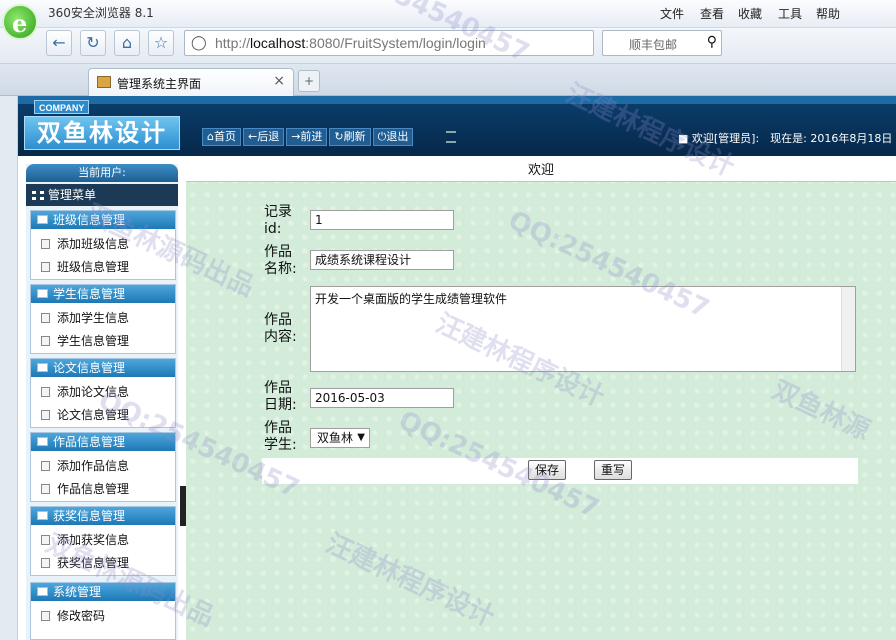 This screenshot has width=896, height=640. What do you see at coordinates (102, 133) in the screenshot?
I see `app-logo: 双鱼林设计` at bounding box center [102, 133].